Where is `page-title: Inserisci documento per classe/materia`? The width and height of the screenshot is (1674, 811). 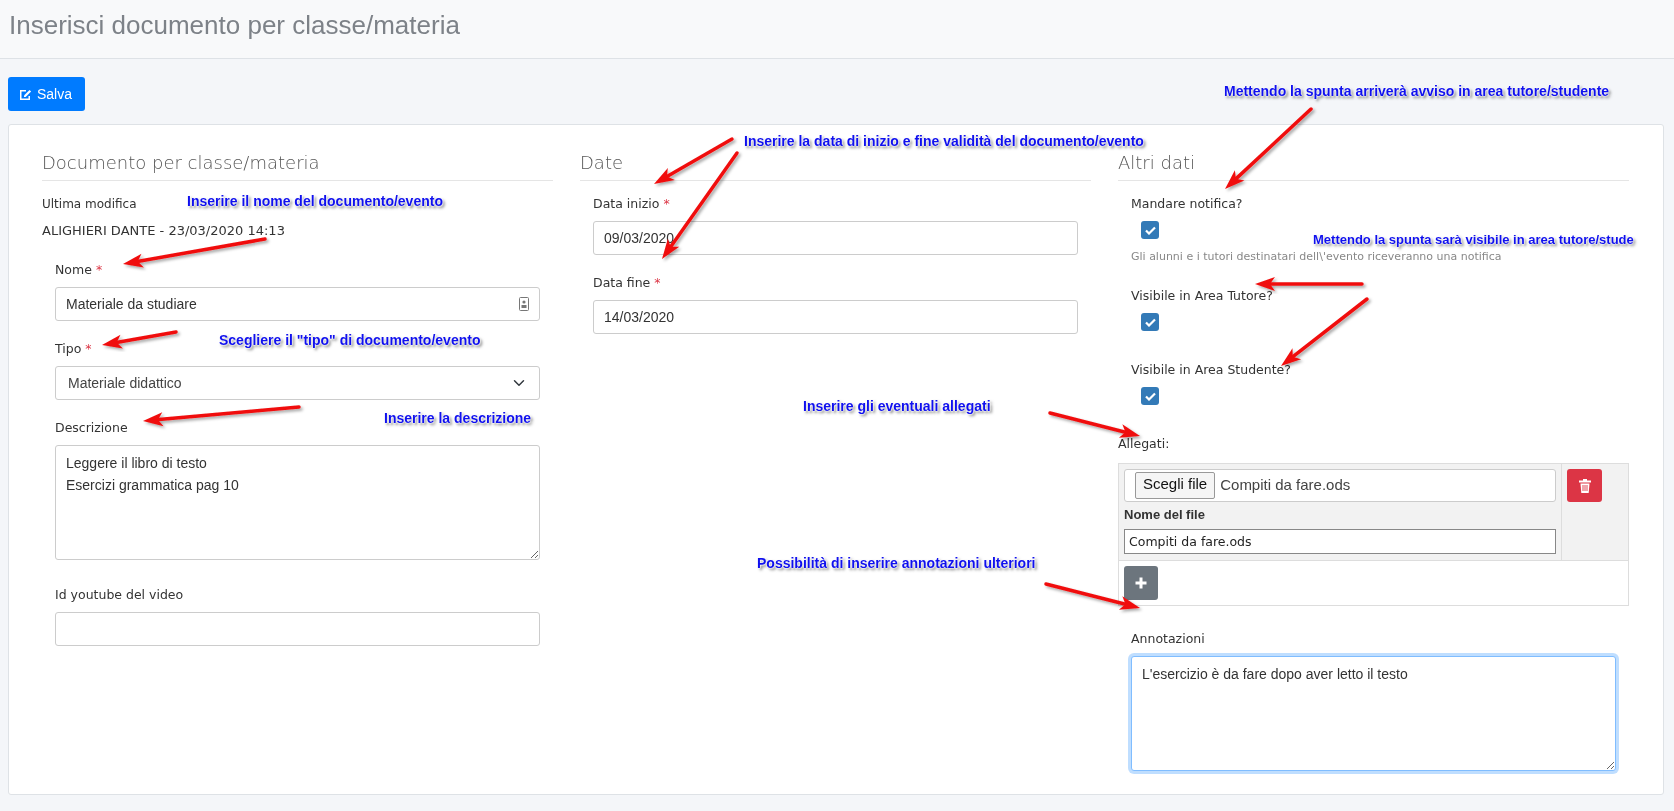
page-title: Inserisci documento per classe/materia is located at coordinates (235, 25).